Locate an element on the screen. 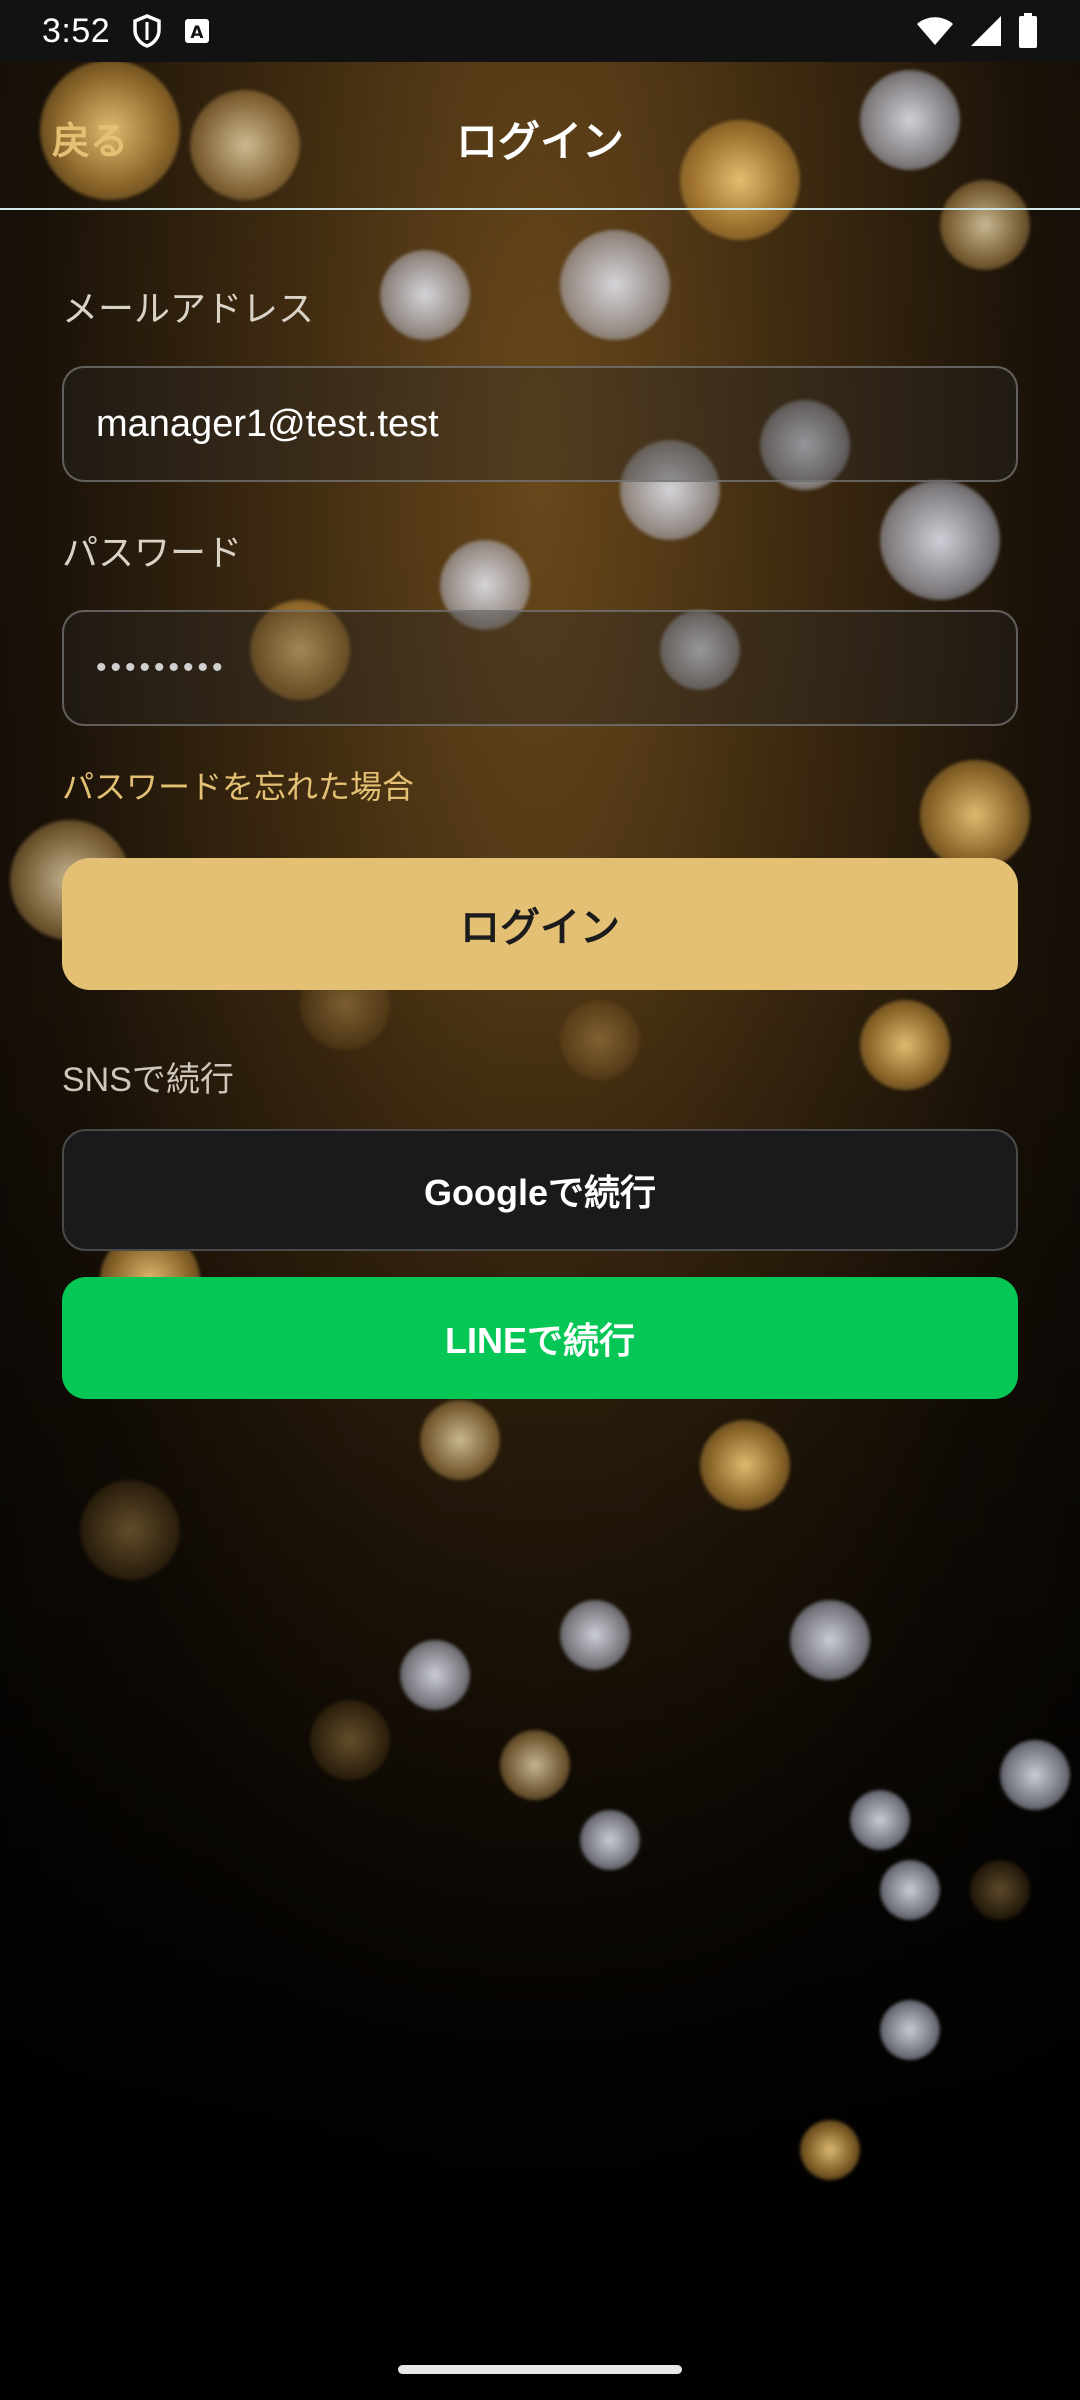 The height and width of the screenshot is (2400, 1080). keyboard-a-icon: A is located at coordinates (197, 31).